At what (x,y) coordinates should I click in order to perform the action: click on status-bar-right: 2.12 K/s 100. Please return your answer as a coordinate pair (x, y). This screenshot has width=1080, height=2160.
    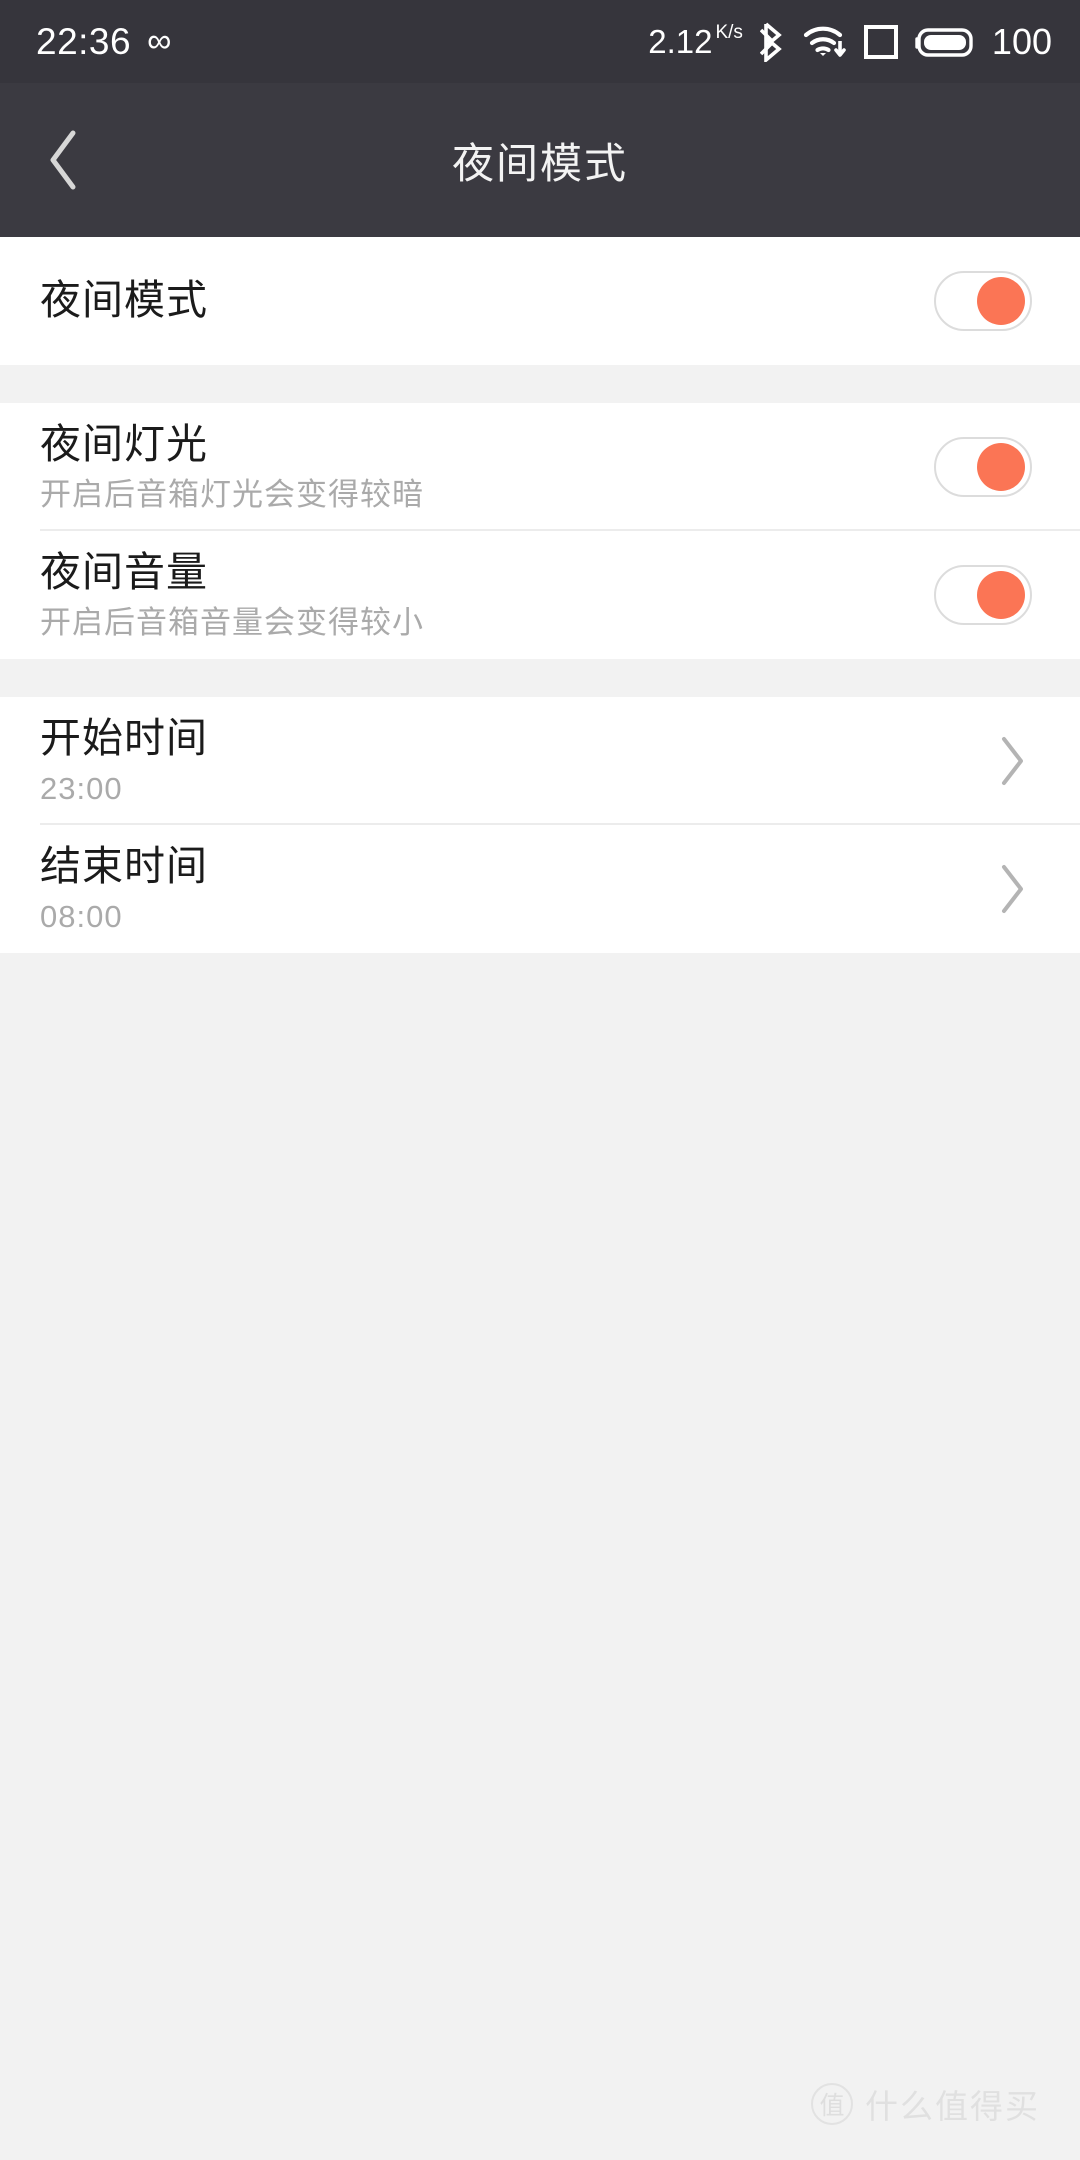
    Looking at the image, I should click on (850, 42).